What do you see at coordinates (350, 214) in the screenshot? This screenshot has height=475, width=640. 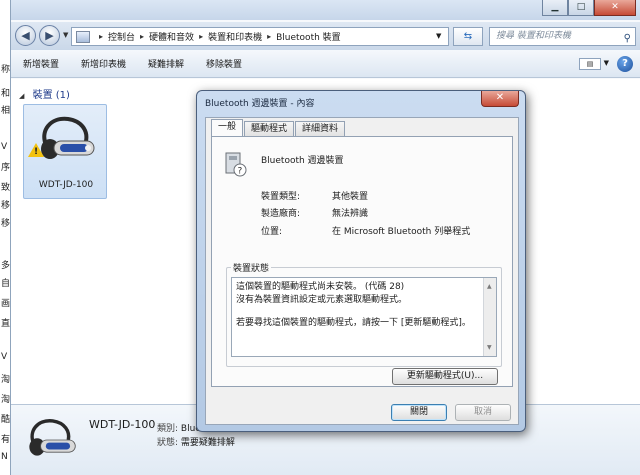 I see `prop-manufacturer-value: 無法辨識` at bounding box center [350, 214].